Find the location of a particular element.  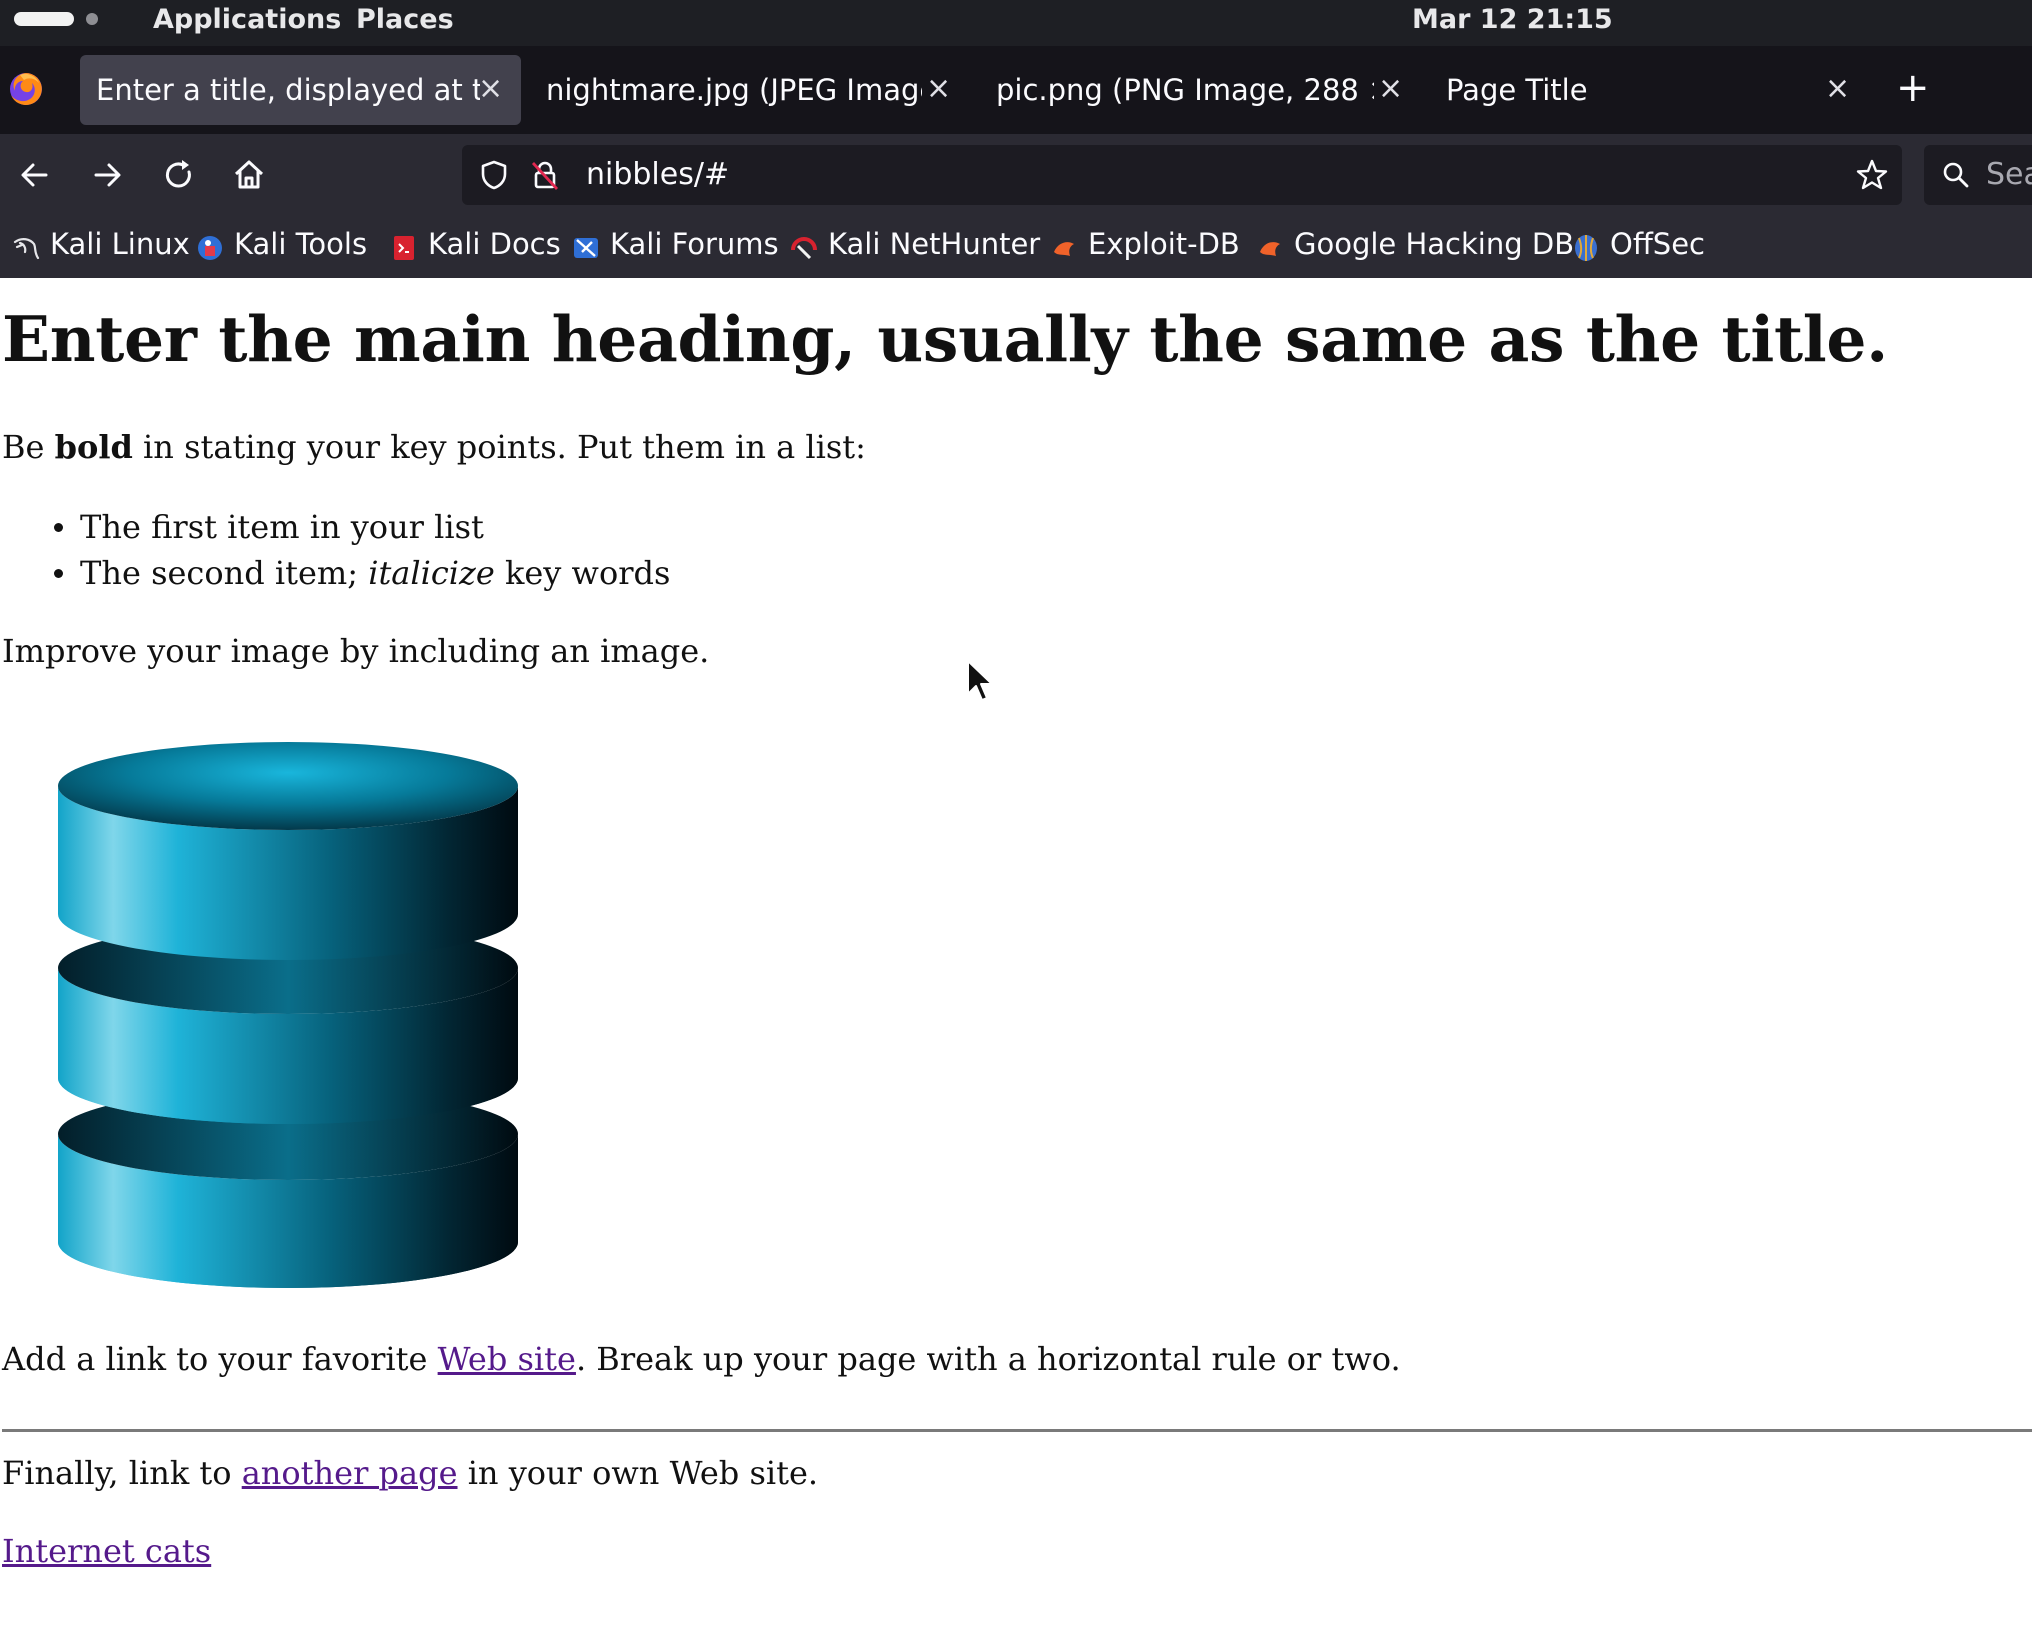

cats-paragraph: Internet cats is located at coordinates (106, 1551).